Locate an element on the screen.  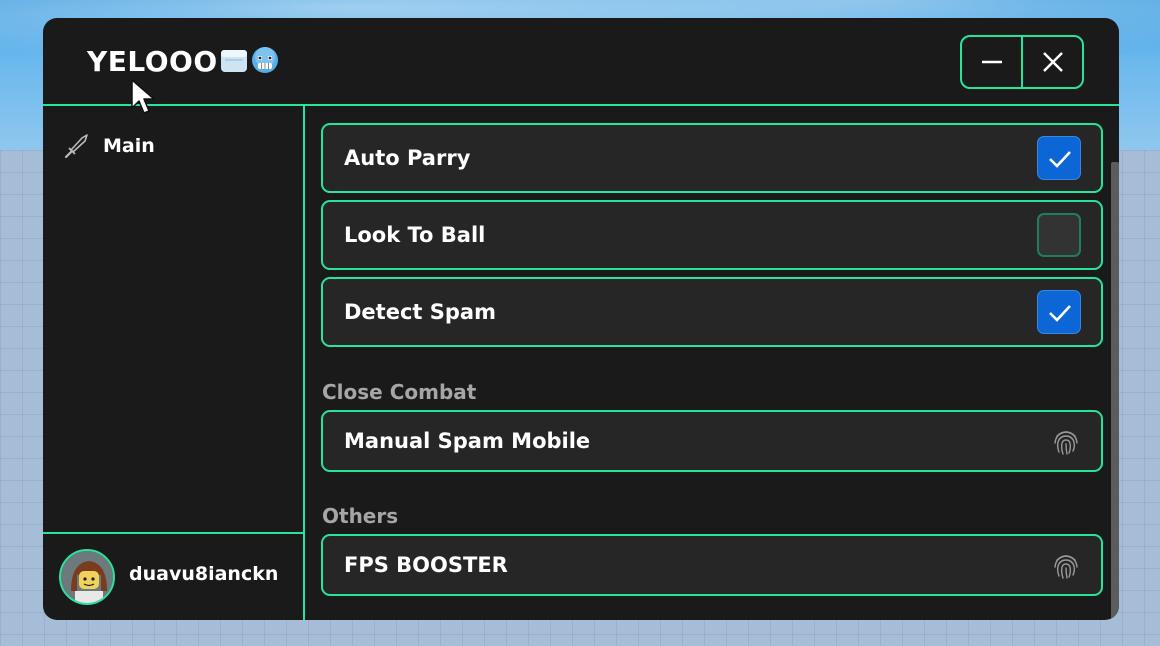
close-button is located at coordinates (1051, 62).